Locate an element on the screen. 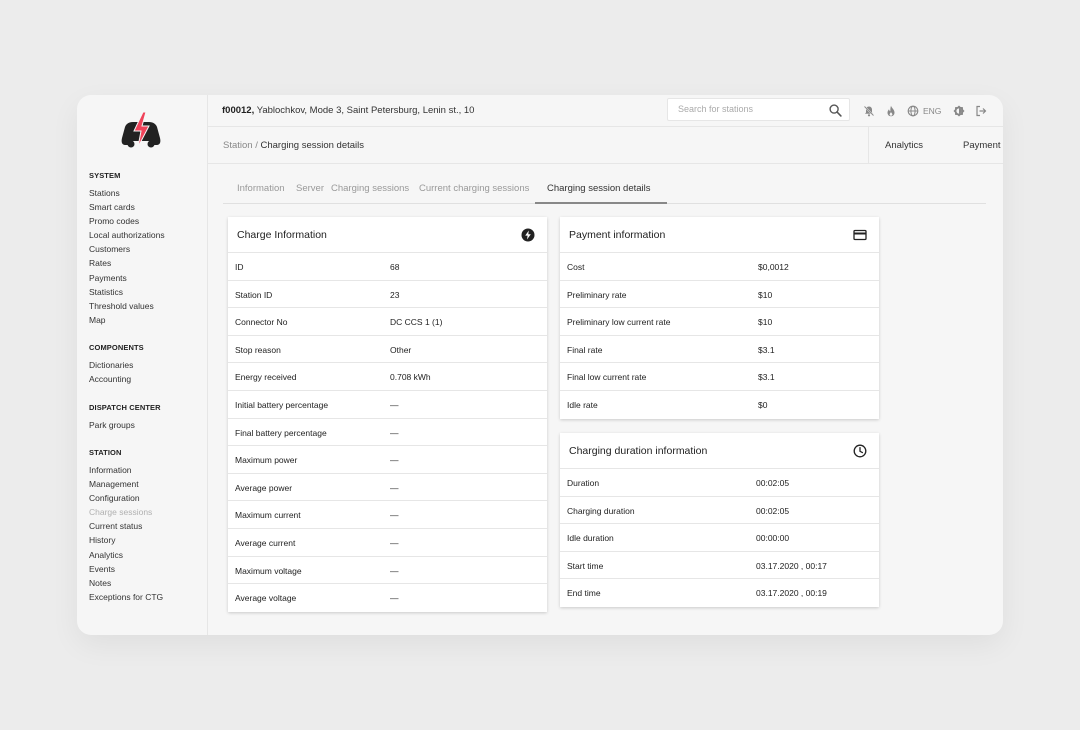 This screenshot has height=730, width=1080. search-icon is located at coordinates (835, 110).